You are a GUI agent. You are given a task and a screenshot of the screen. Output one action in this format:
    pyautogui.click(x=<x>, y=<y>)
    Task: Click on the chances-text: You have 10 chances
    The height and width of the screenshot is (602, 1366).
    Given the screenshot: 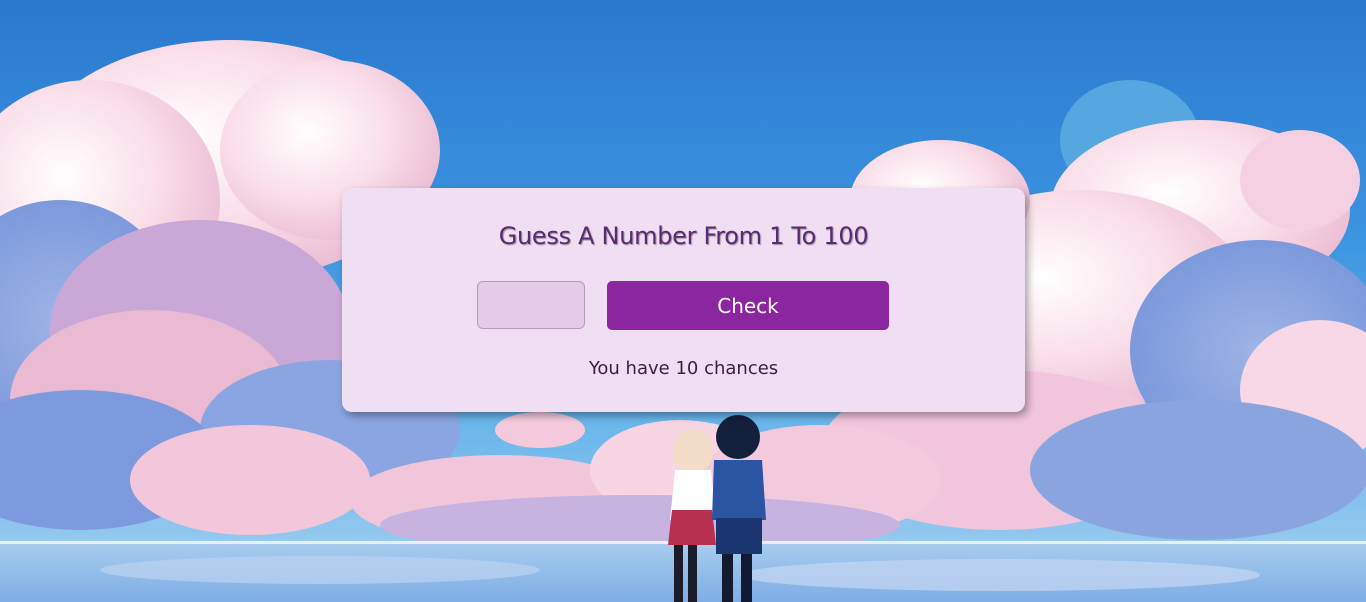 What is the action you would take?
    pyautogui.click(x=683, y=368)
    